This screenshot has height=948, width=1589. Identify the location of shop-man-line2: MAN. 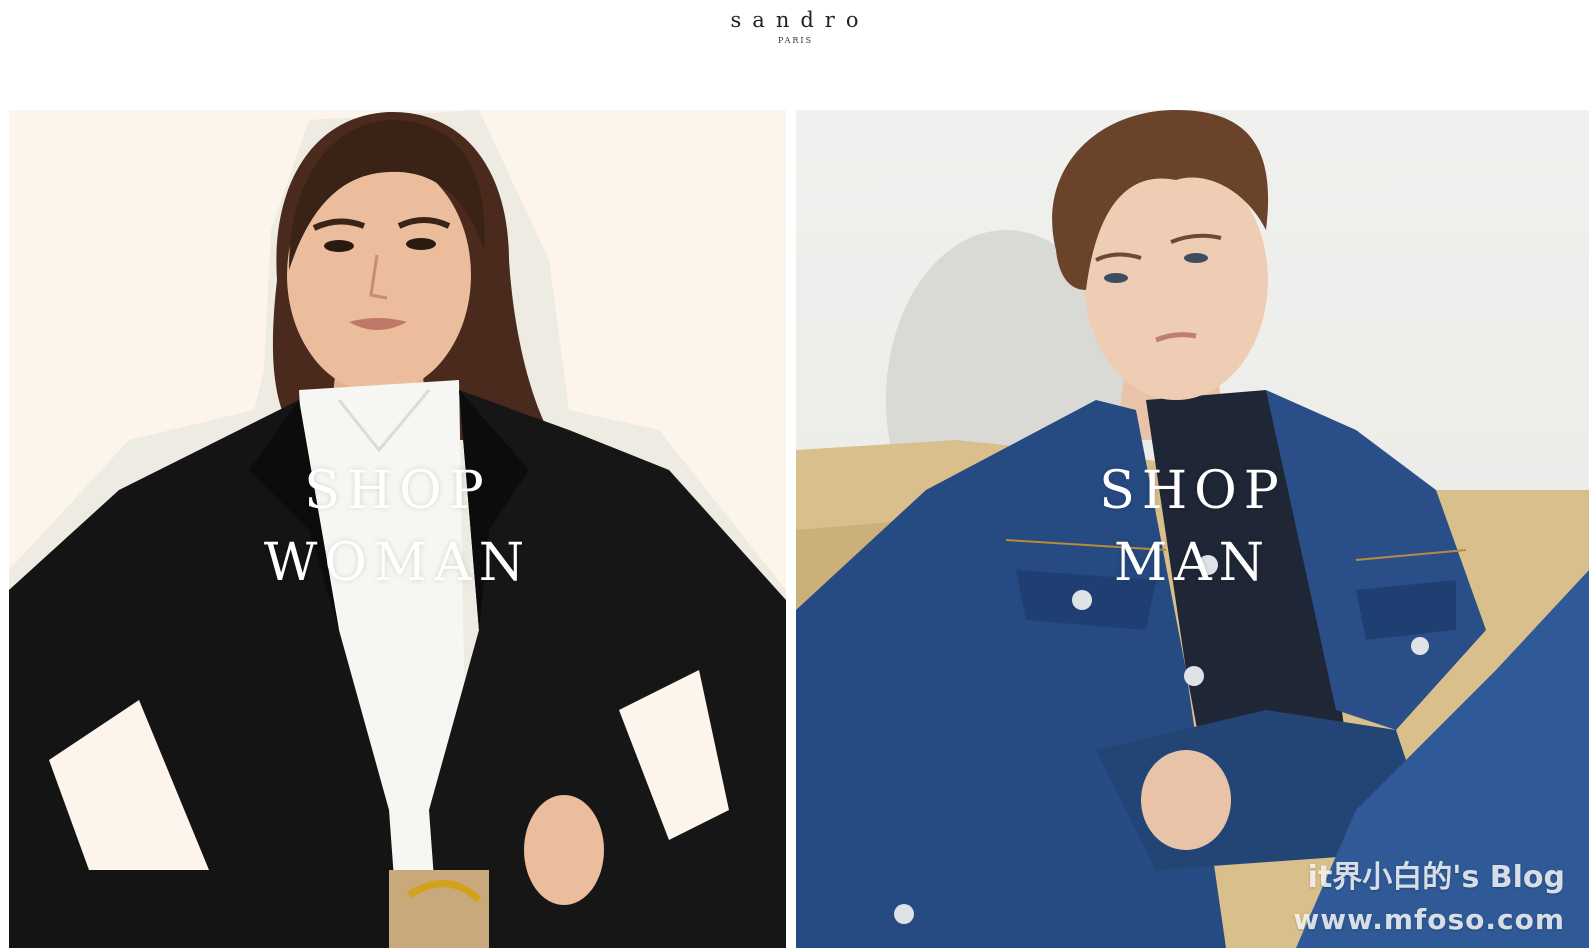
(1192, 563).